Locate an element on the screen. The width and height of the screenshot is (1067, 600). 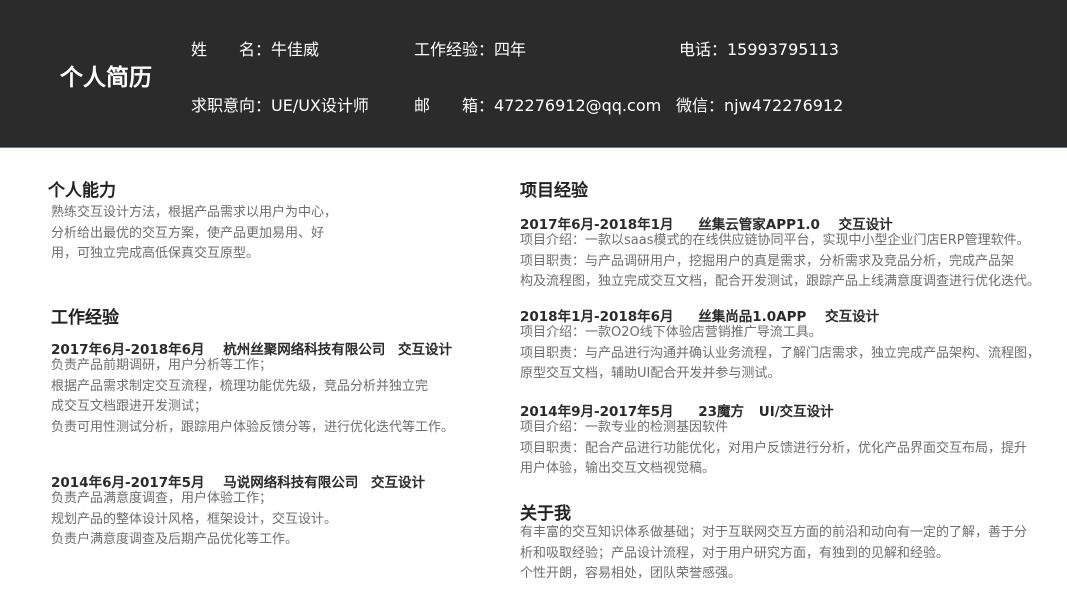
project-line: 项目职责：与产品进行沟通并确认业务流程，了解门店需求，独立完成产品架构、流程图， is located at coordinates (780, 353).